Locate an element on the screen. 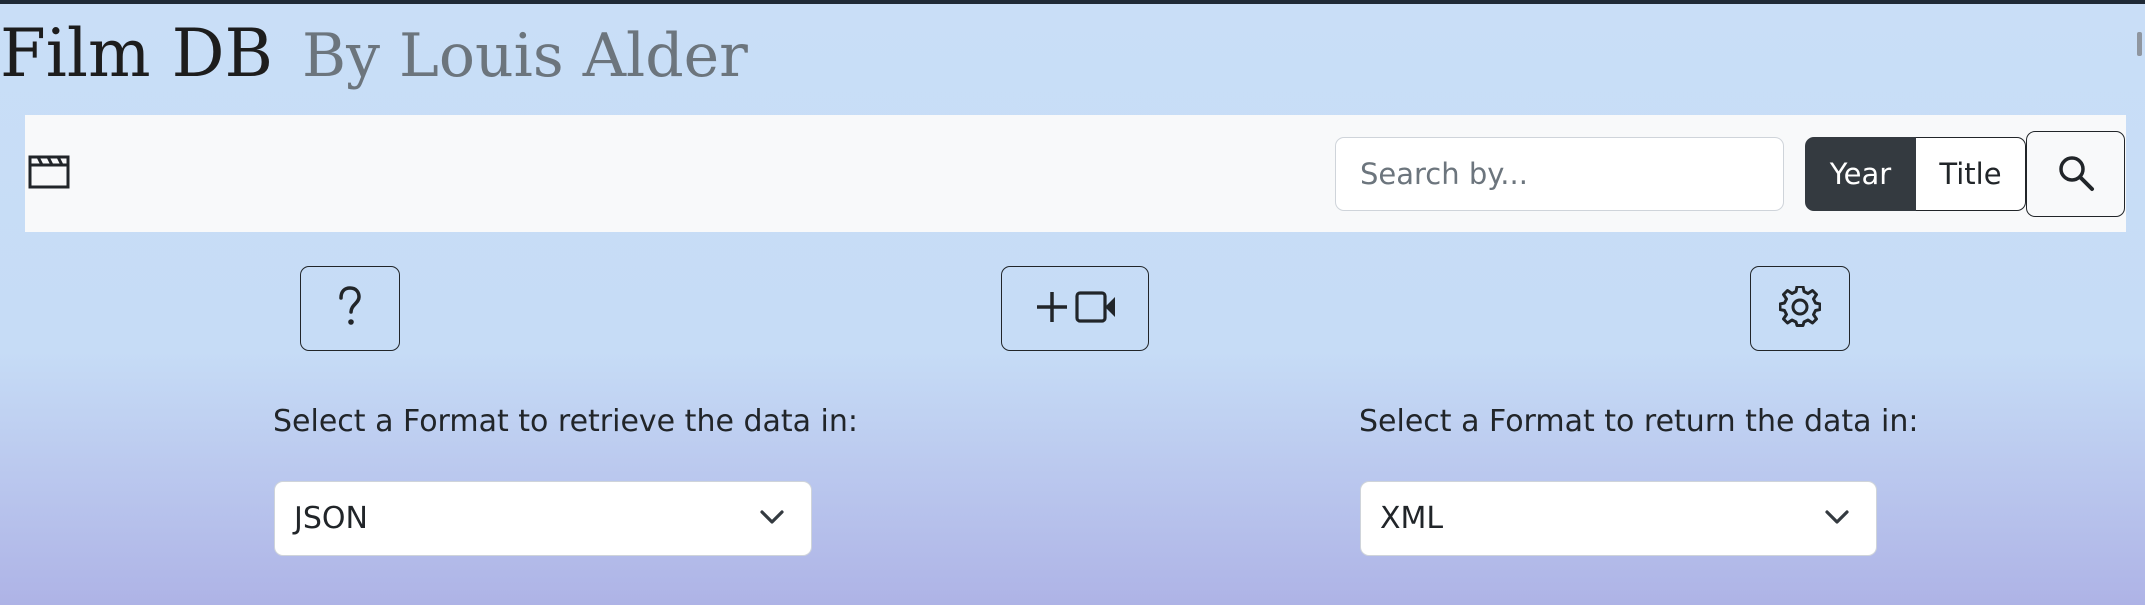 This screenshot has height=605, width=2145. toggle-year-button: Year is located at coordinates (1860, 174).